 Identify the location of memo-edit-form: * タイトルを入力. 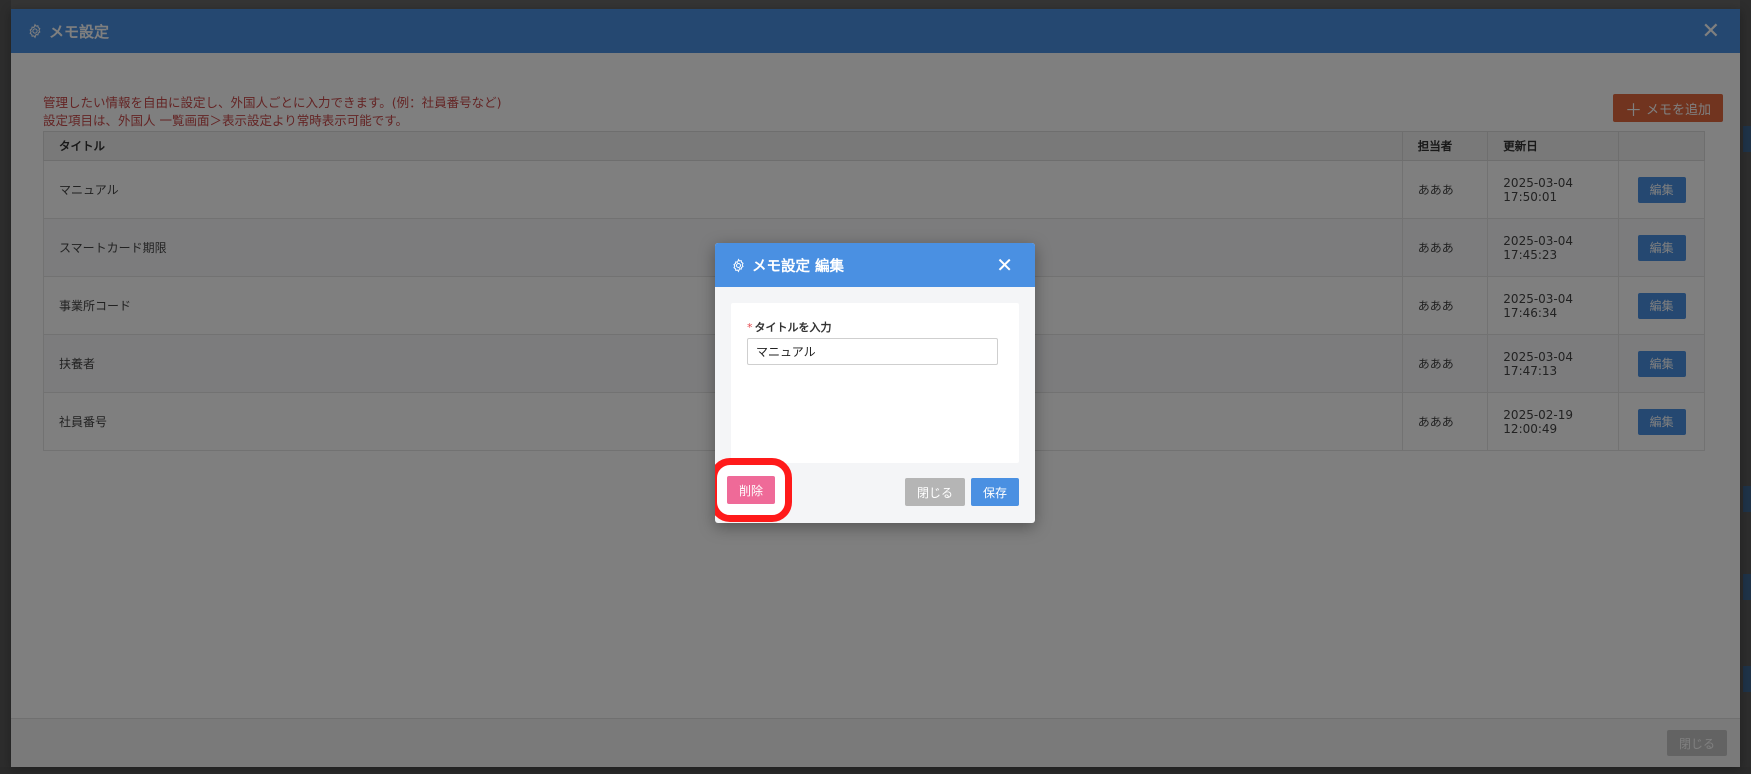
(875, 383).